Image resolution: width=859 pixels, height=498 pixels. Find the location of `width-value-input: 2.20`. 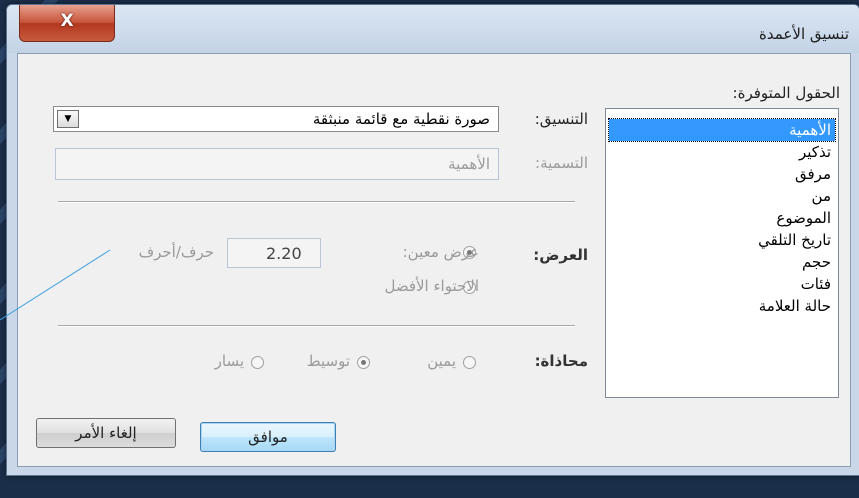

width-value-input: 2.20 is located at coordinates (274, 253).